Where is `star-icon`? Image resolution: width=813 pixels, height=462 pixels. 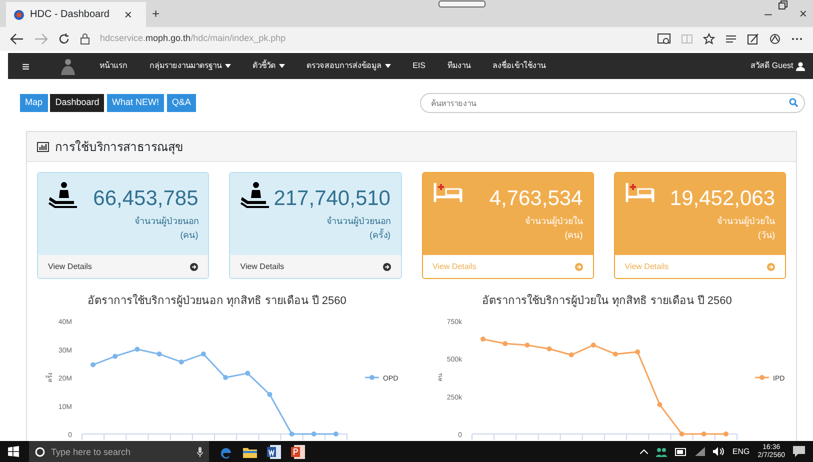 star-icon is located at coordinates (709, 39).